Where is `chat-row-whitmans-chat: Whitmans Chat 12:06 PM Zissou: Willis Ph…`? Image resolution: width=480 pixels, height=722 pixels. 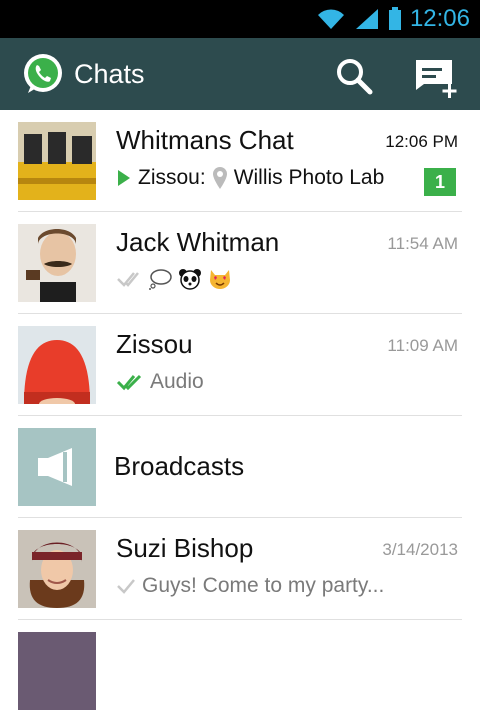
chat-row-whitmans-chat: Whitmans Chat 12:06 PM Zissou: Willis Ph… is located at coordinates (240, 161).